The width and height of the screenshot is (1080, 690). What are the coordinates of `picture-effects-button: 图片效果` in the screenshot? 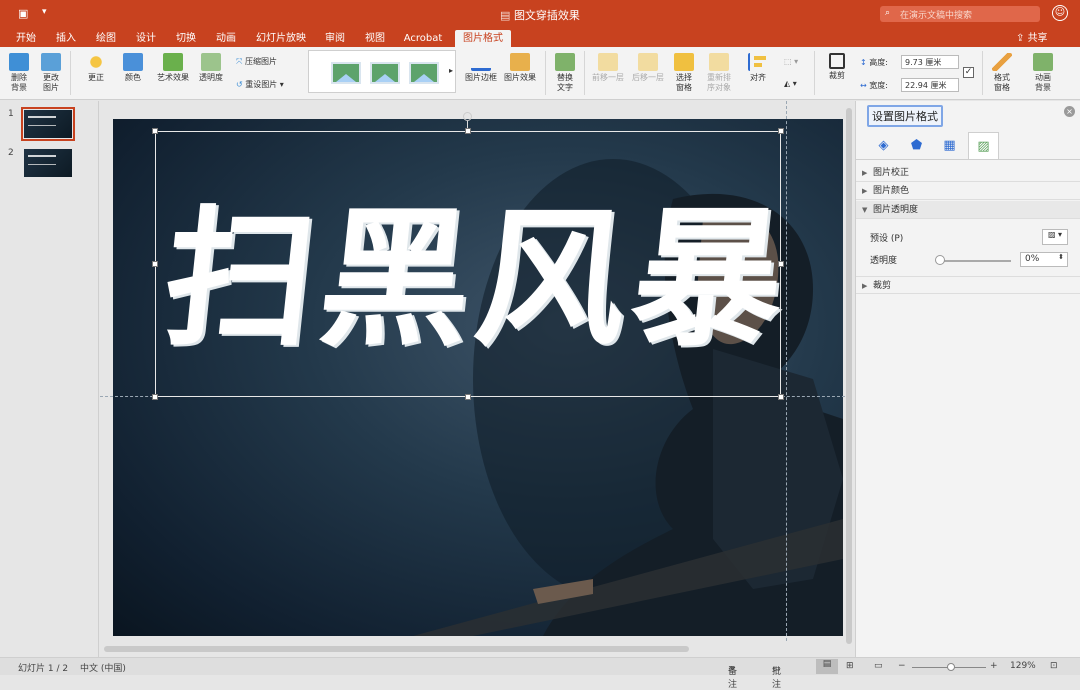 It's located at (520, 68).